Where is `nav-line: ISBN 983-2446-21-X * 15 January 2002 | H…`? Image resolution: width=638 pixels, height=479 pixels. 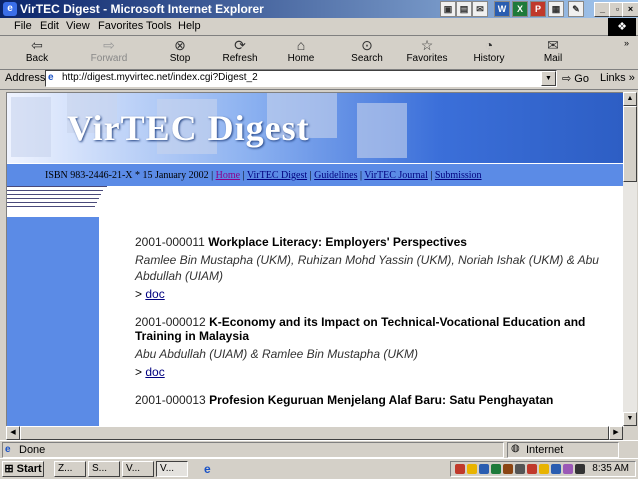 nav-line: ISBN 983-2446-21-X * 15 January 2002 | H… is located at coordinates (263, 175).